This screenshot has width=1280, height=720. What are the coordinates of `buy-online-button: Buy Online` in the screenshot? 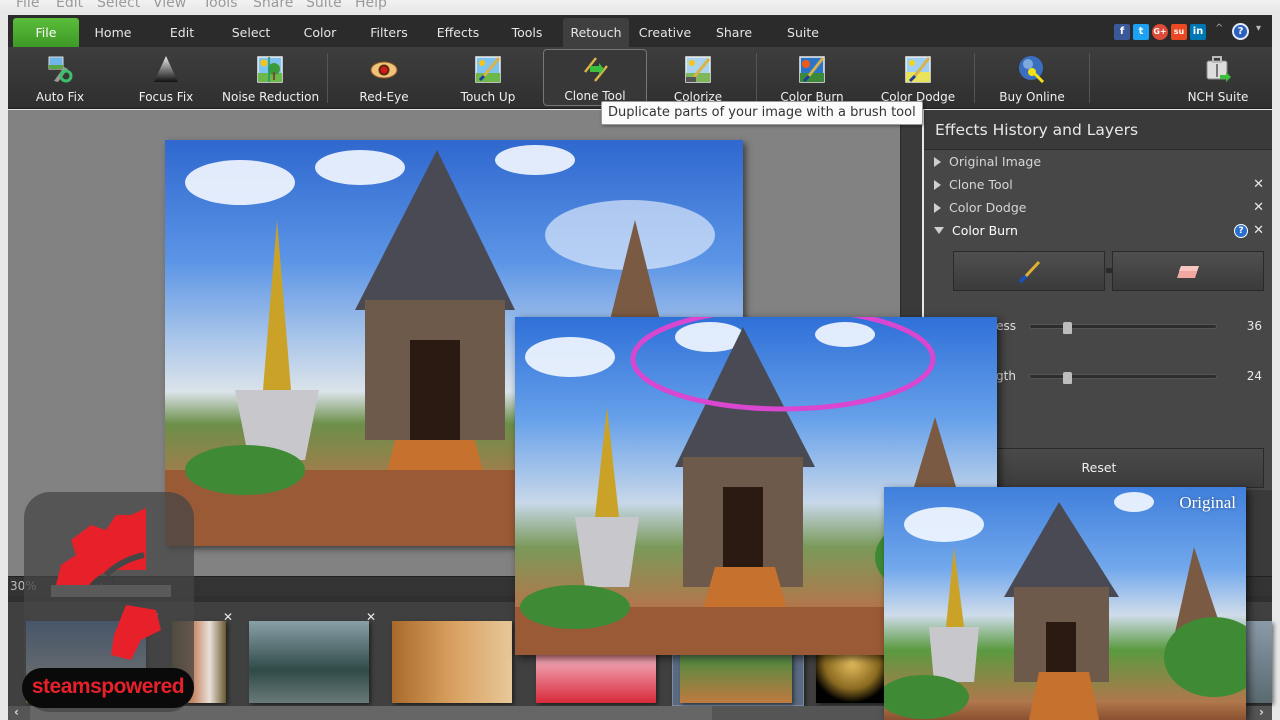 It's located at (1032, 77).